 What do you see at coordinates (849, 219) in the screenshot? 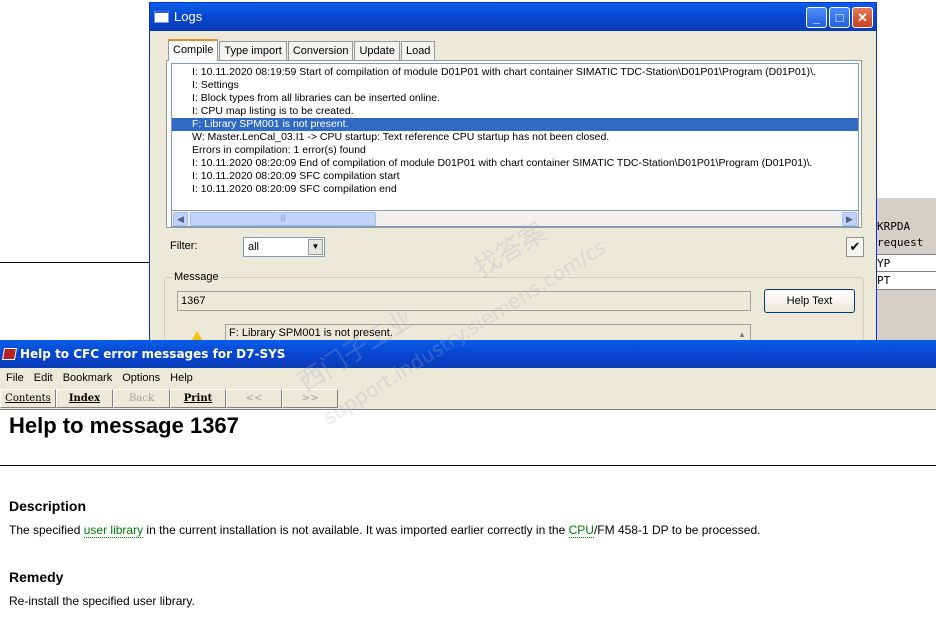
I see `scroll-right-icon: ▶` at bounding box center [849, 219].